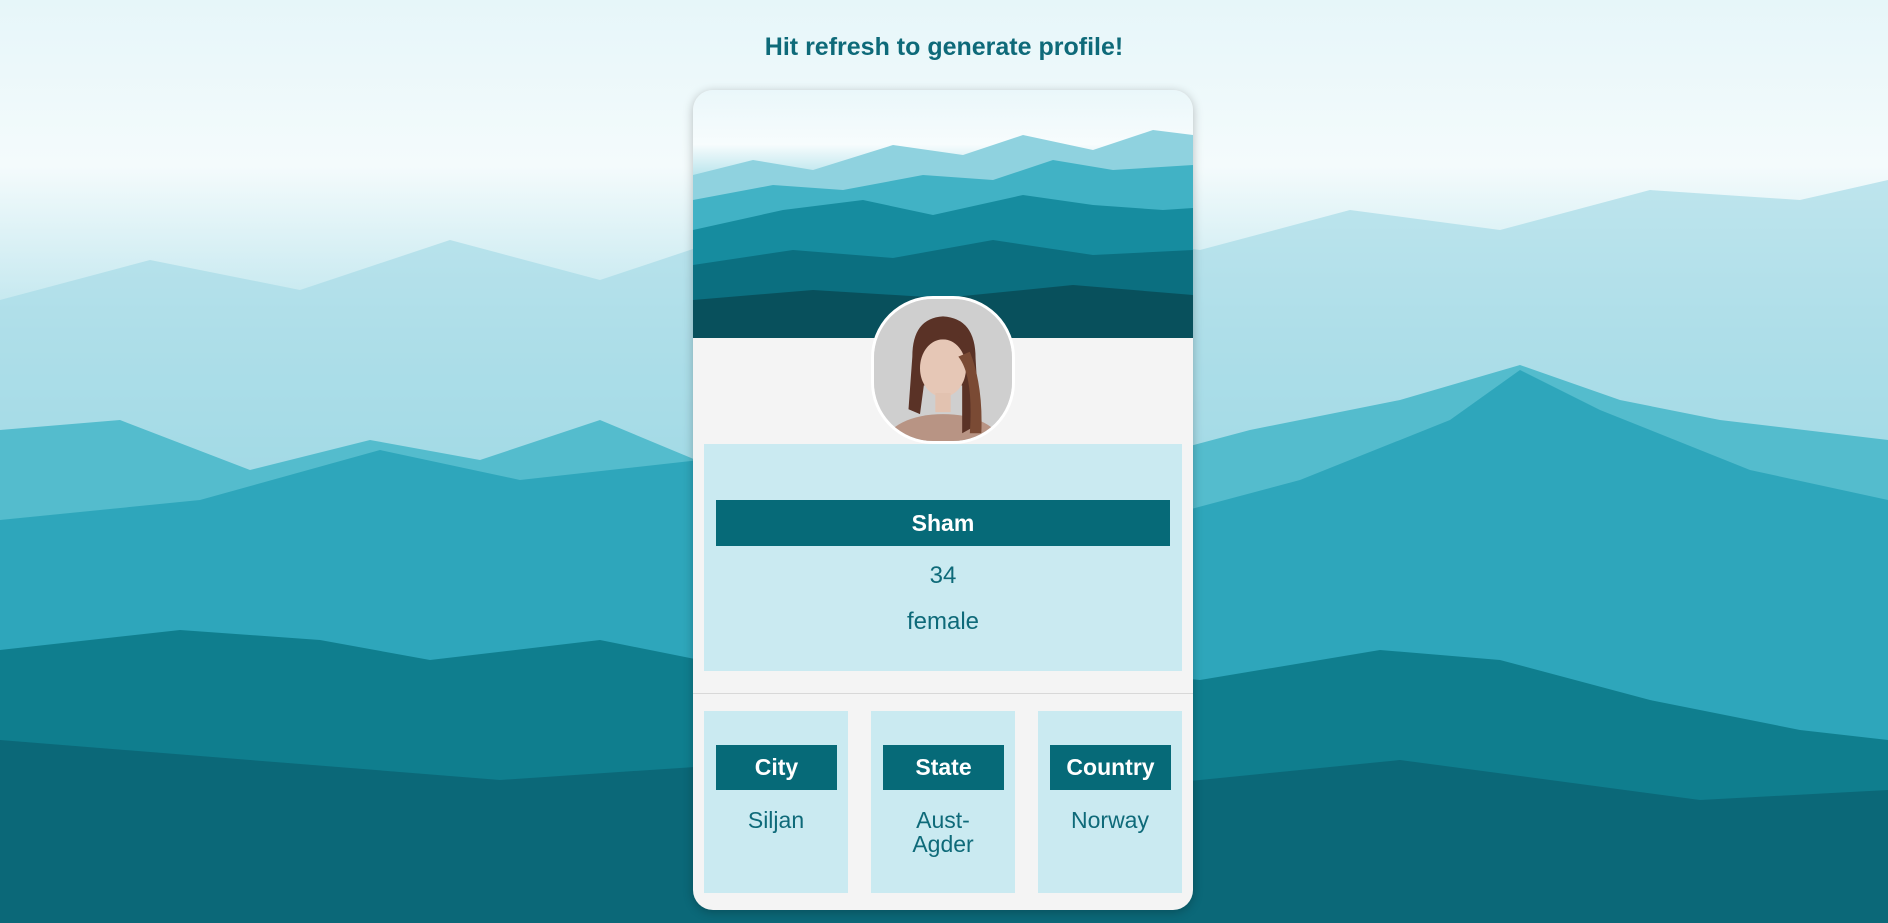 The height and width of the screenshot is (923, 1888). What do you see at coordinates (943, 802) in the screenshot?
I see `state-box: State Aust-Agder` at bounding box center [943, 802].